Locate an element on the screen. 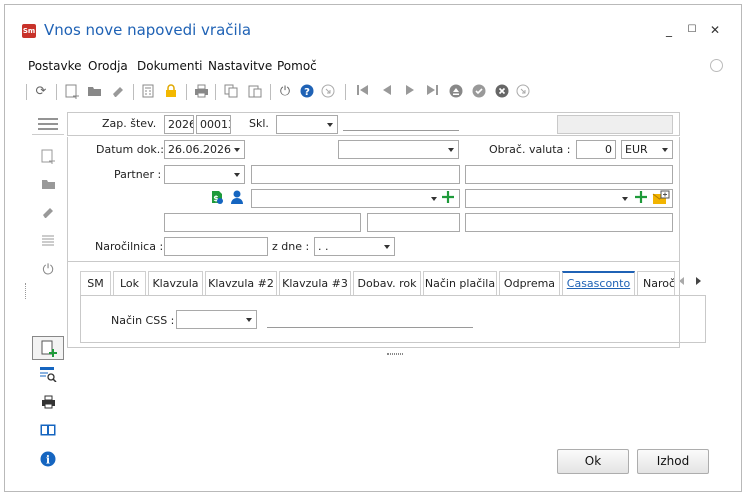  partner-name-field is located at coordinates (355, 174).